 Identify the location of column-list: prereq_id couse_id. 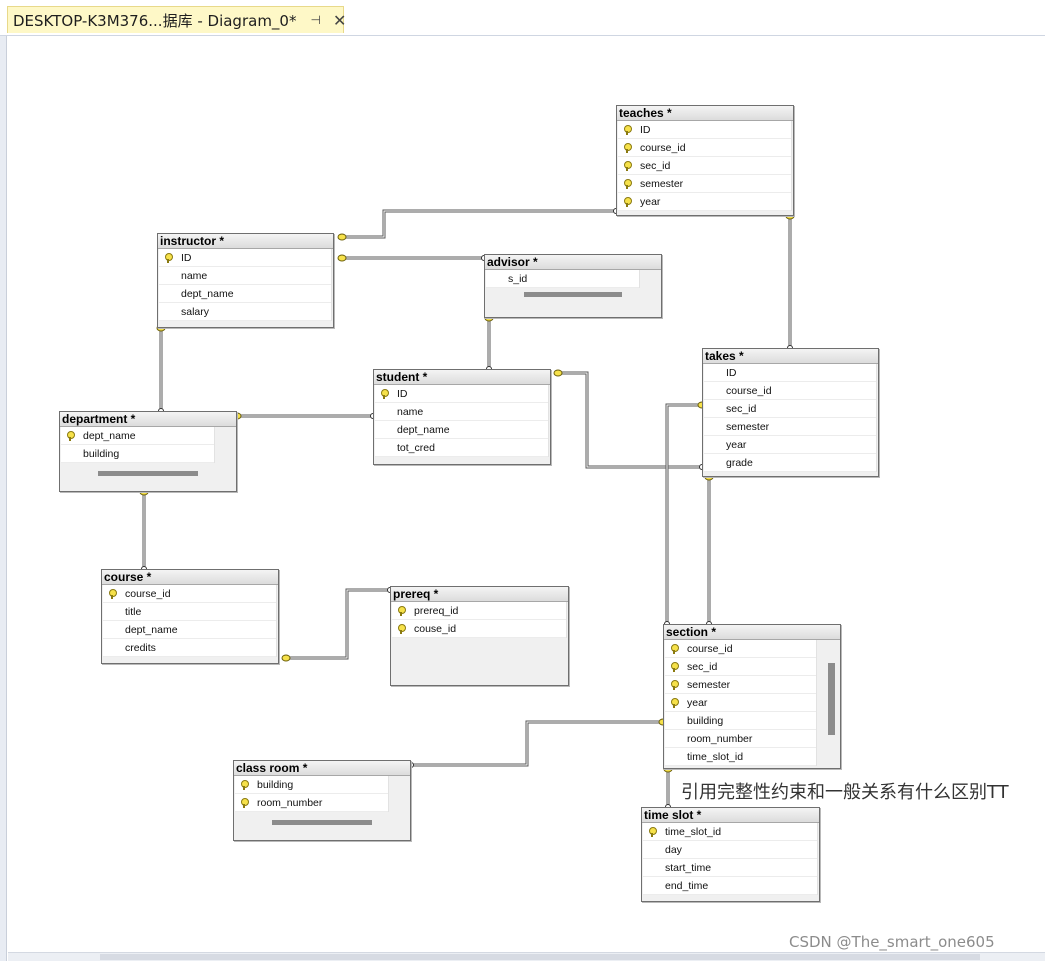
(479, 620).